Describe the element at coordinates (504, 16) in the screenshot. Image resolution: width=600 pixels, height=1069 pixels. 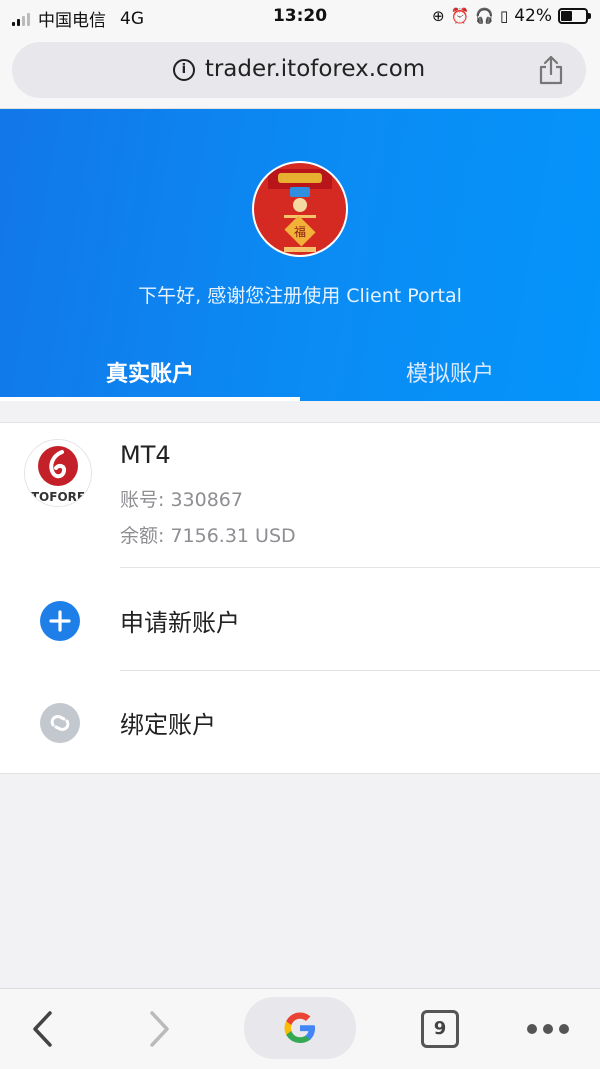
I see `battery-small-icon: ▯` at that location.